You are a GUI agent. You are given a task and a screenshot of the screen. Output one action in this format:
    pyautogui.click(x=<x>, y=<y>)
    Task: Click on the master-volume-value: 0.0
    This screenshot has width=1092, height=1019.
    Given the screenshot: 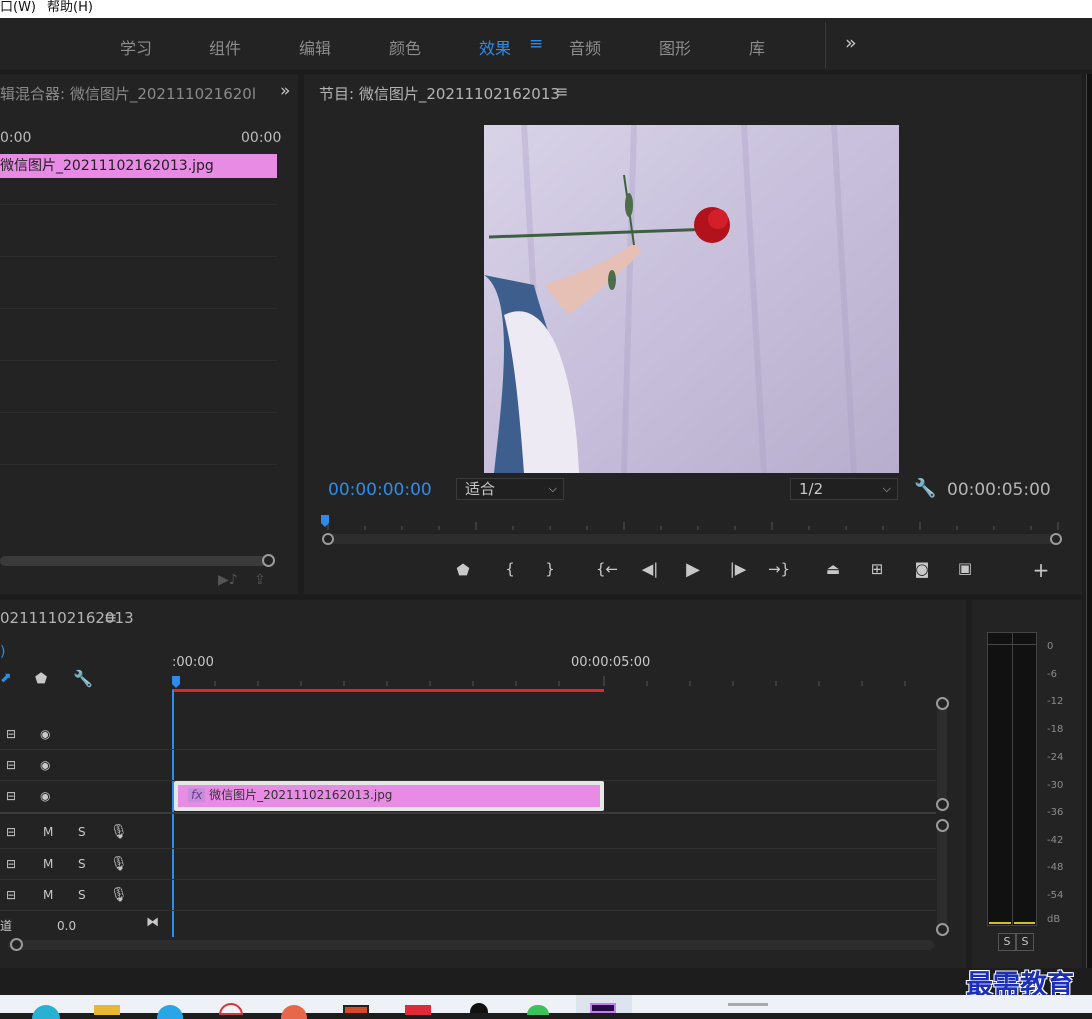 What is the action you would take?
    pyautogui.click(x=66, y=926)
    